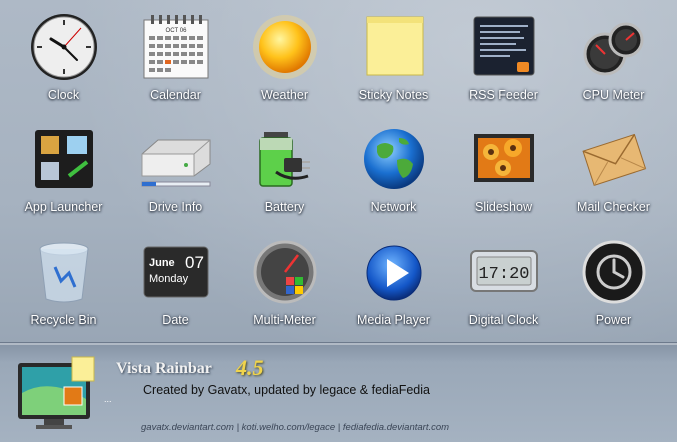 This screenshot has width=677, height=442. What do you see at coordinates (175, 163) in the screenshot?
I see `drive-icon` at bounding box center [175, 163].